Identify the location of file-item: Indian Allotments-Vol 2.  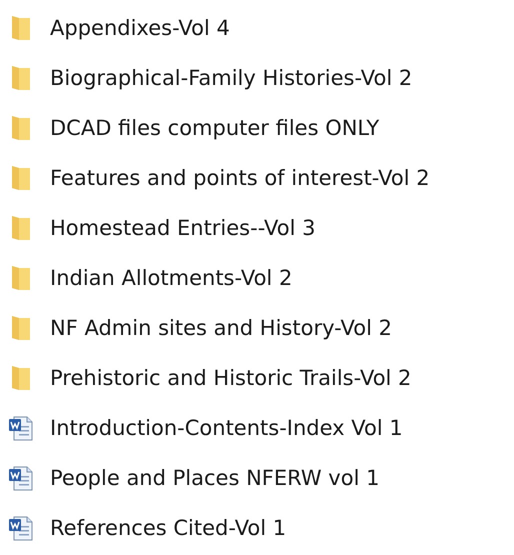
(261, 278).